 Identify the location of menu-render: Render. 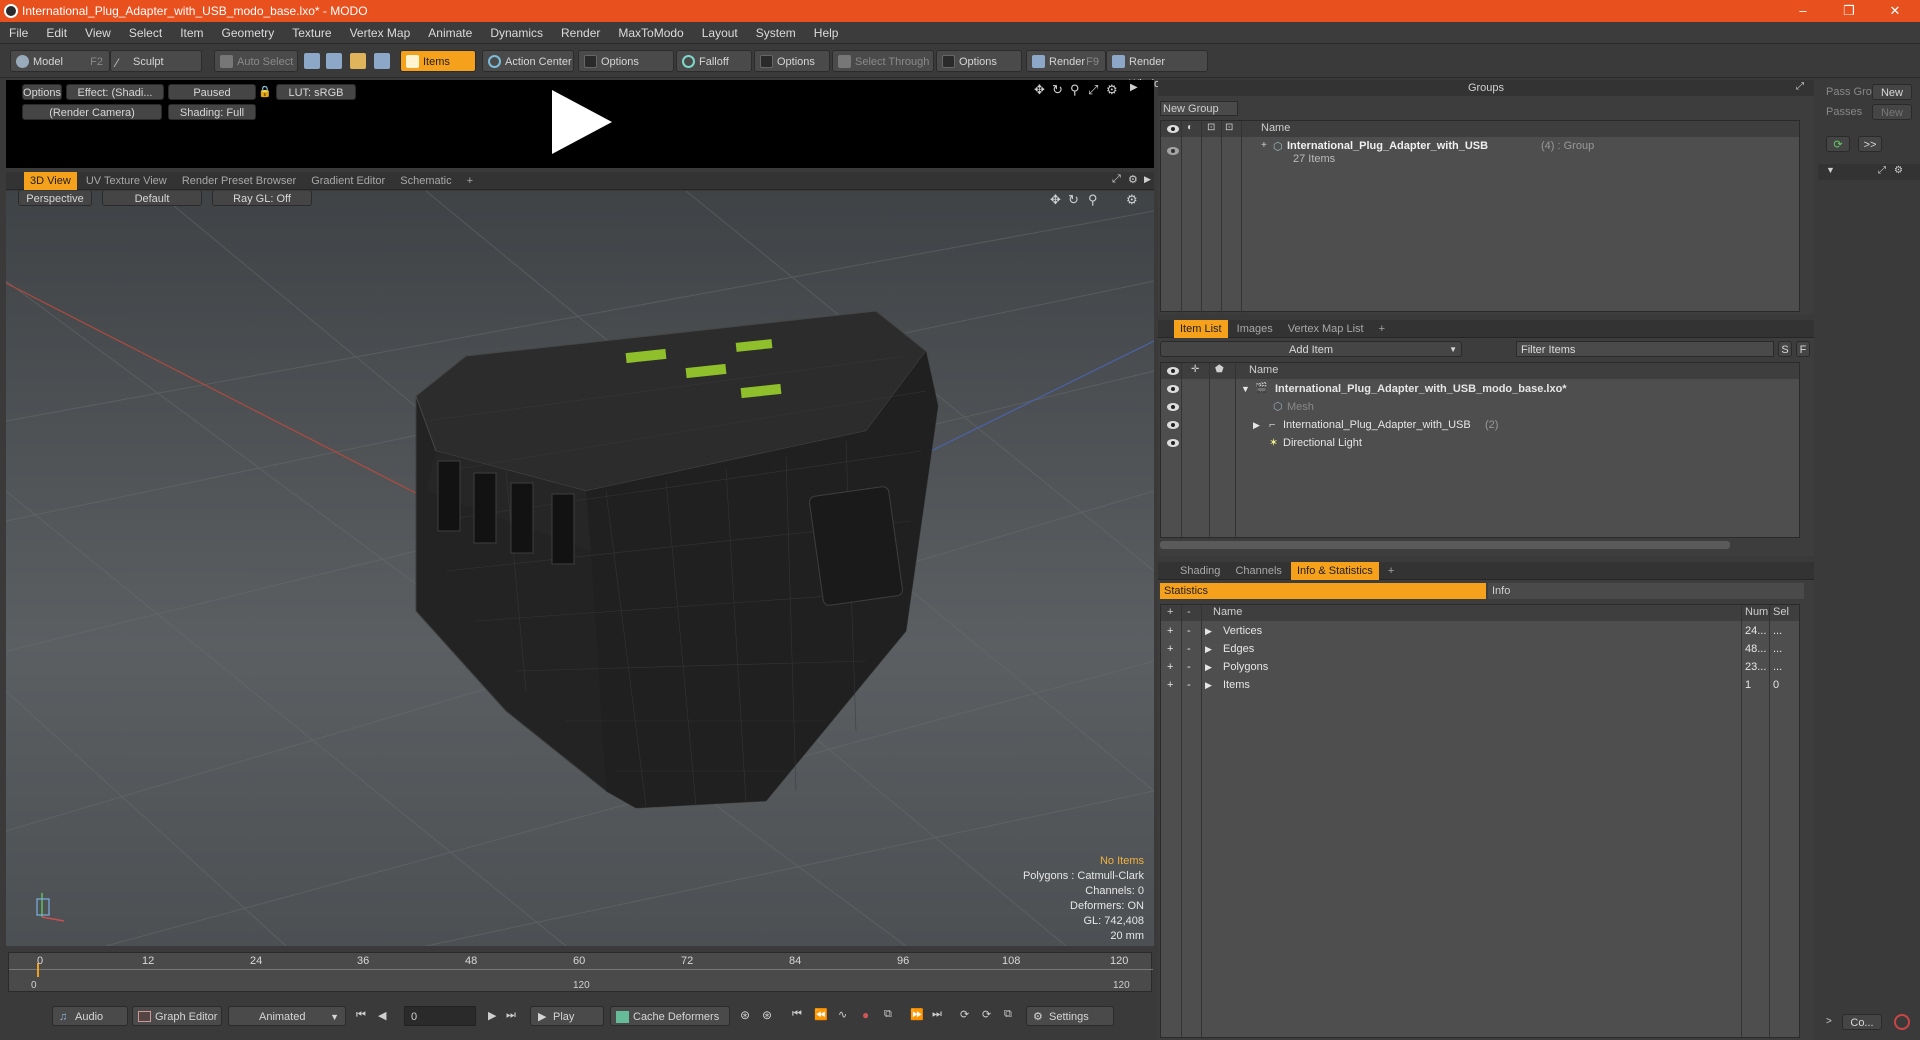
(580, 33).